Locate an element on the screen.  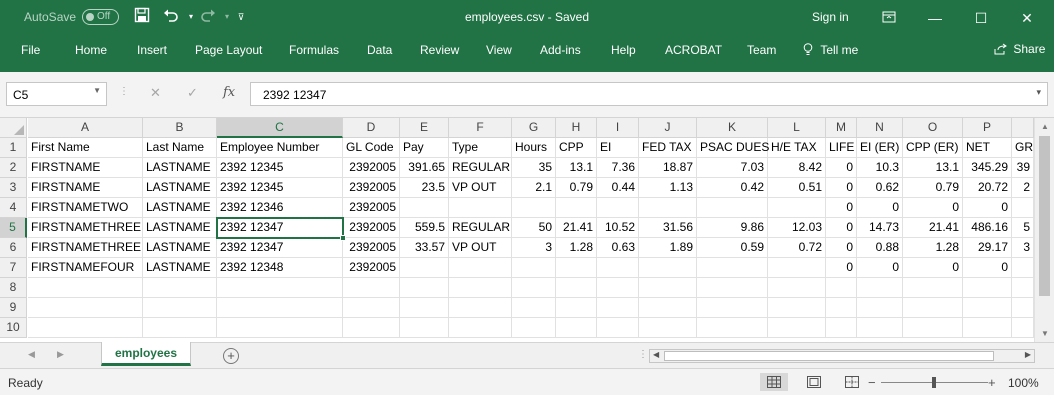
row-header-4: 4 is located at coordinates (13, 208).